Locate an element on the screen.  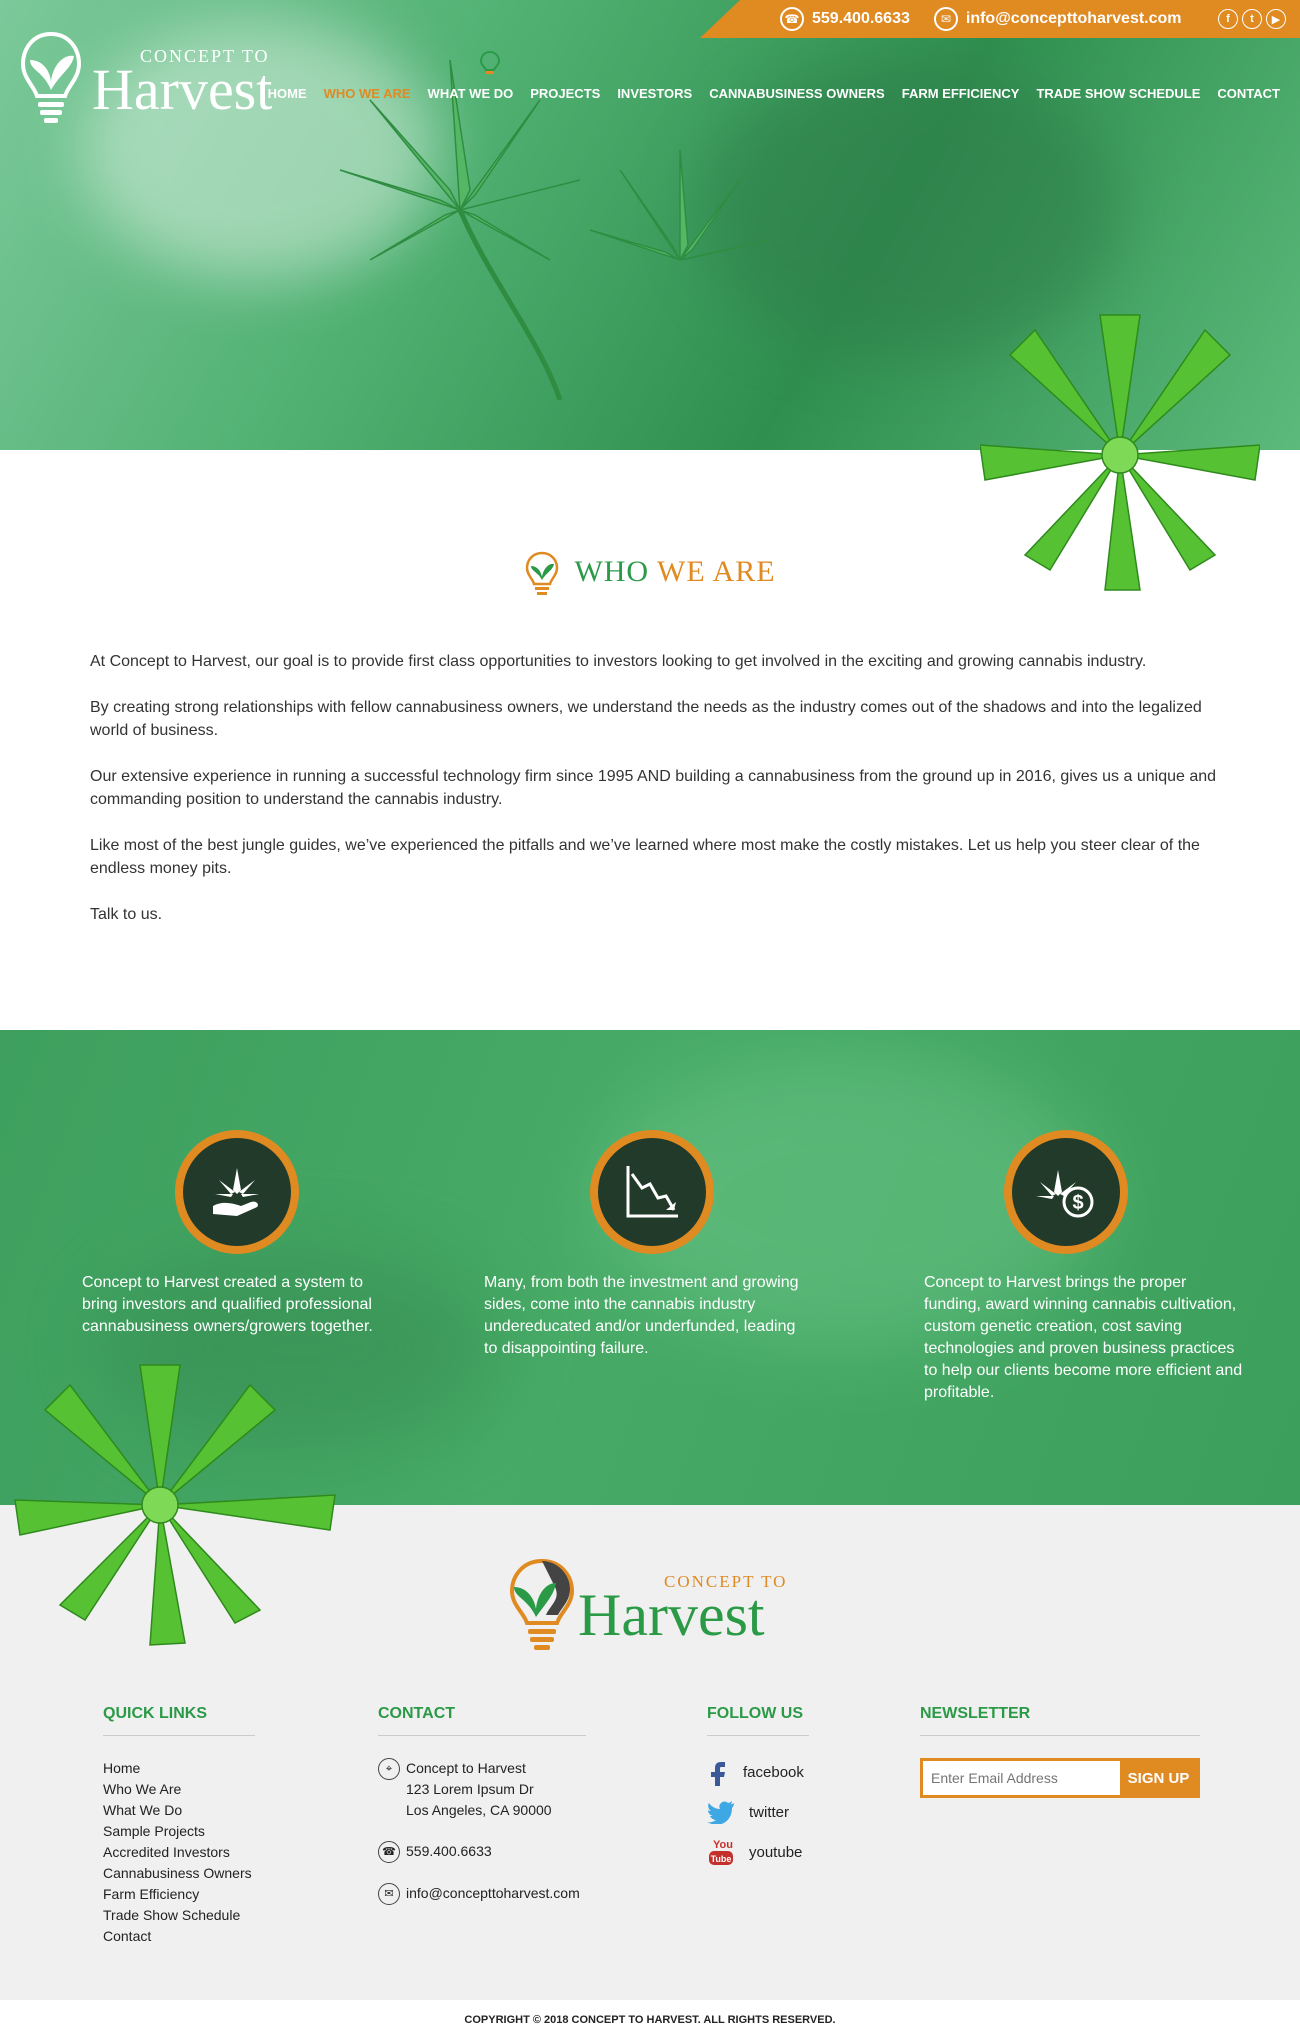
twitter-icon is located at coordinates (720, 1812).